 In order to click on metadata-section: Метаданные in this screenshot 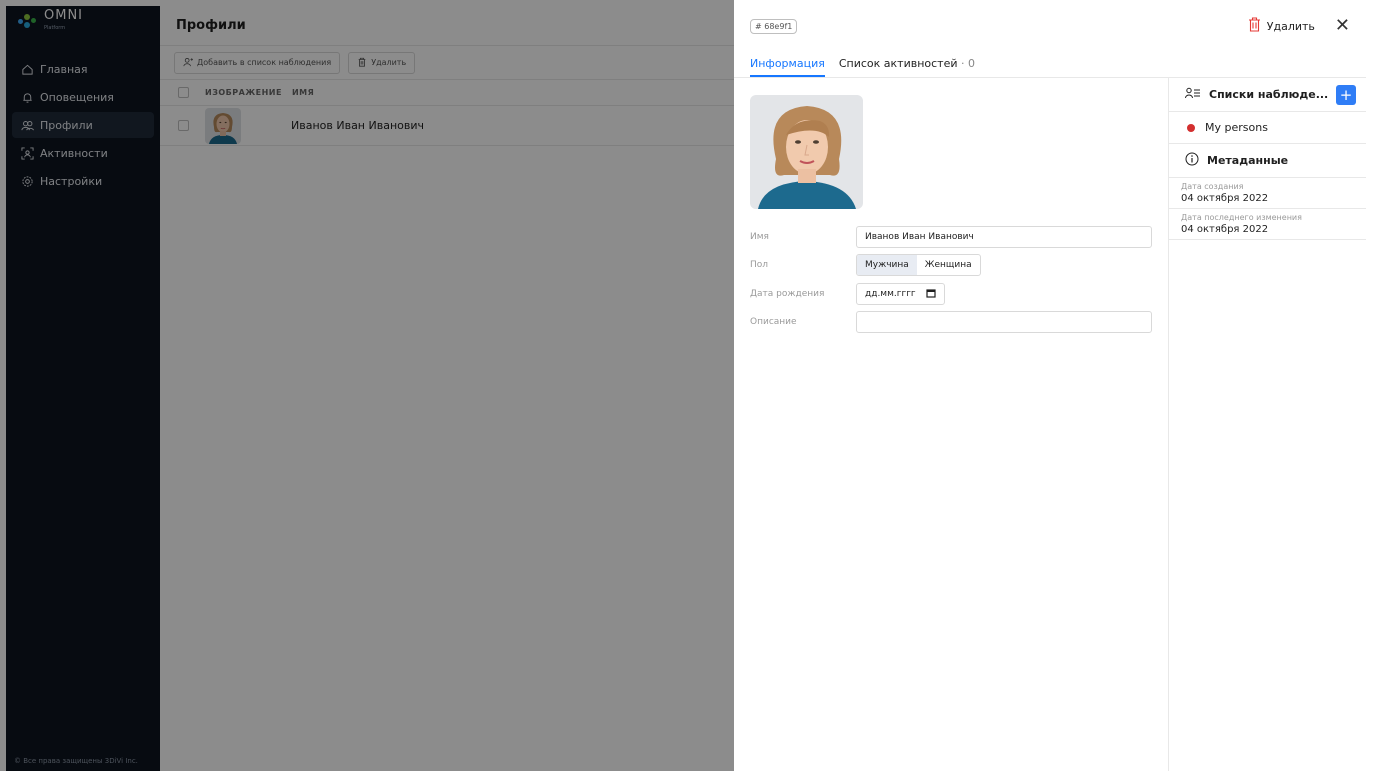, I will do `click(1267, 161)`.